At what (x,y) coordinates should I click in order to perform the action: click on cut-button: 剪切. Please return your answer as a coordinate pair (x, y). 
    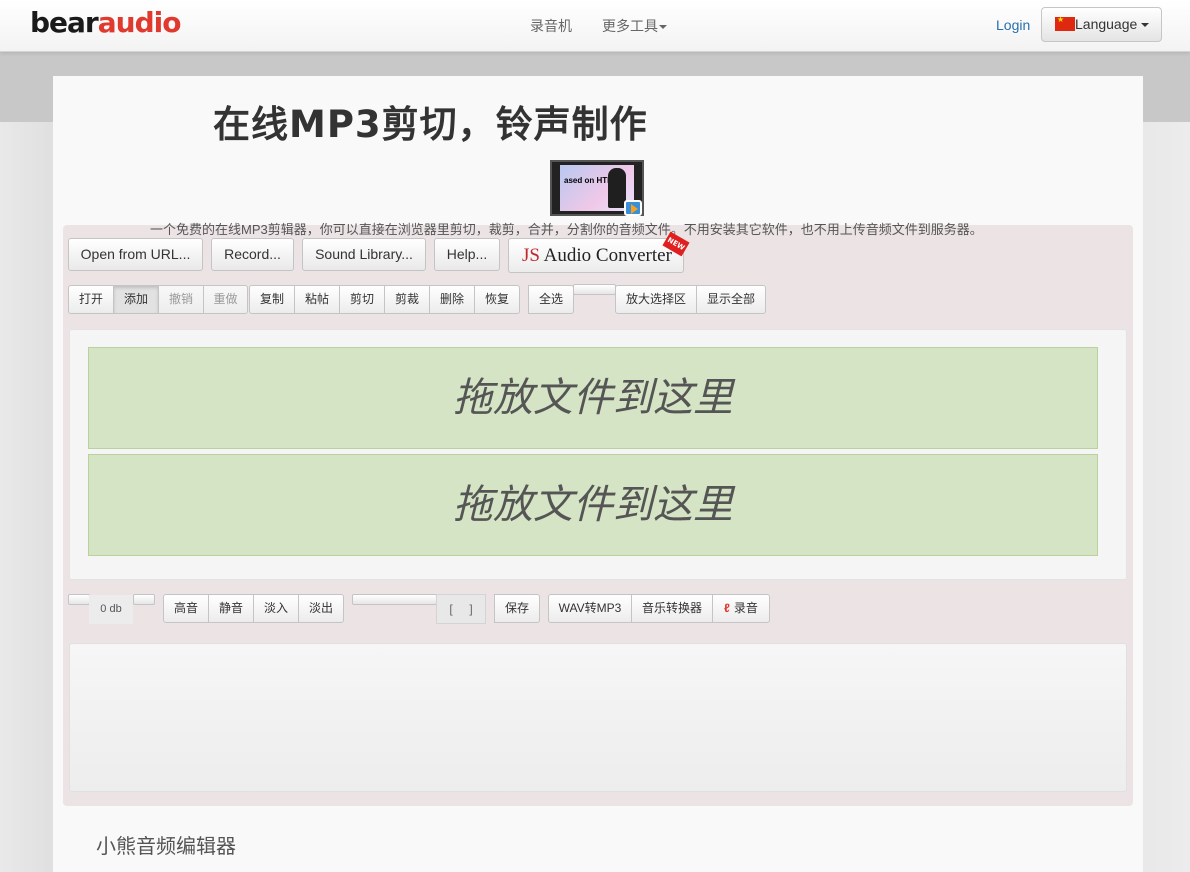
    Looking at the image, I should click on (362, 299).